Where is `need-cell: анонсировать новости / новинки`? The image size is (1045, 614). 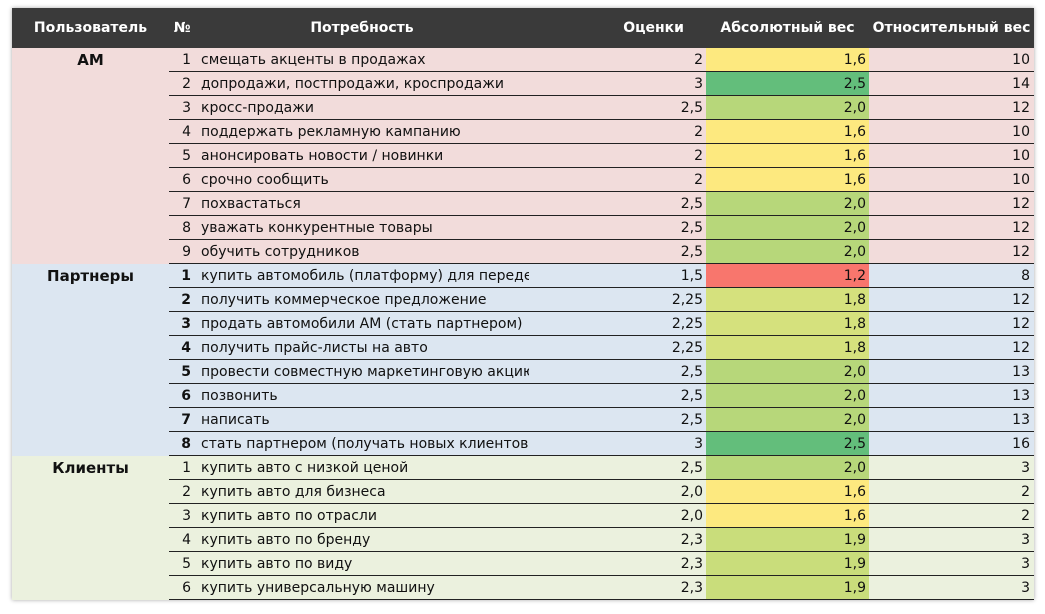 need-cell: анонсировать новости / новинки is located at coordinates (362, 155).